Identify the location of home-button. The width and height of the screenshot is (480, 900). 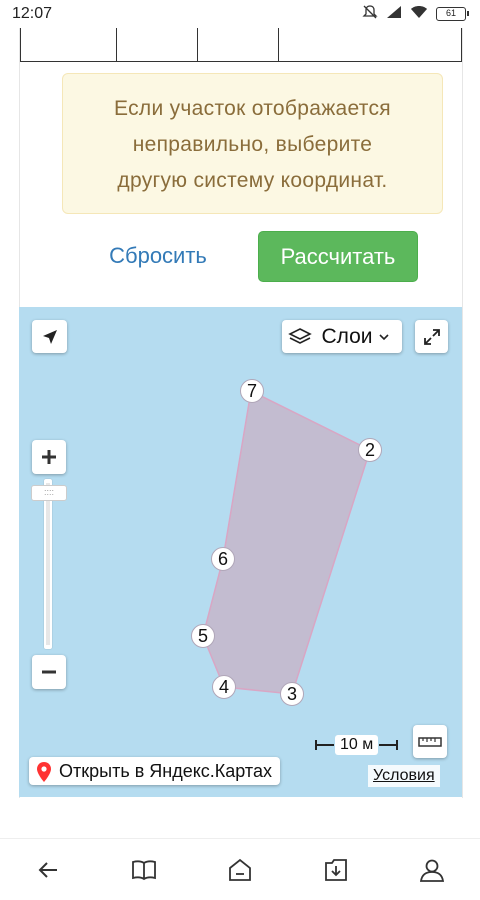
(240, 870).